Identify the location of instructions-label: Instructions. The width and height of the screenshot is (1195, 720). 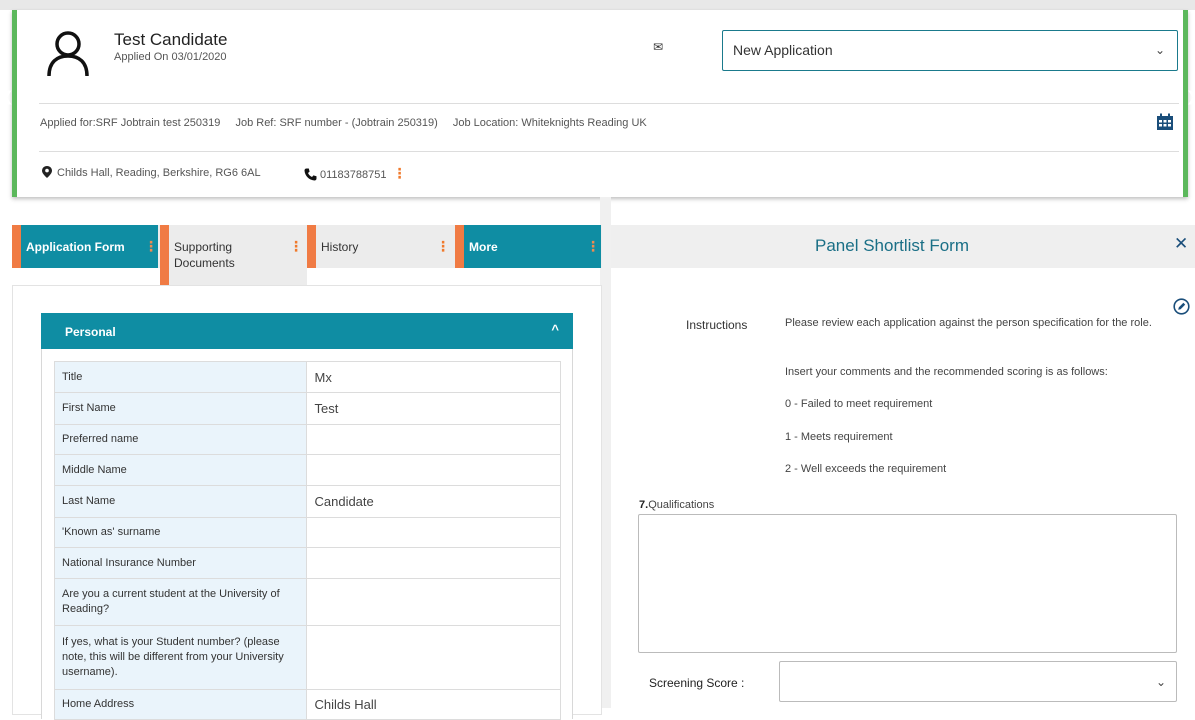
(717, 325).